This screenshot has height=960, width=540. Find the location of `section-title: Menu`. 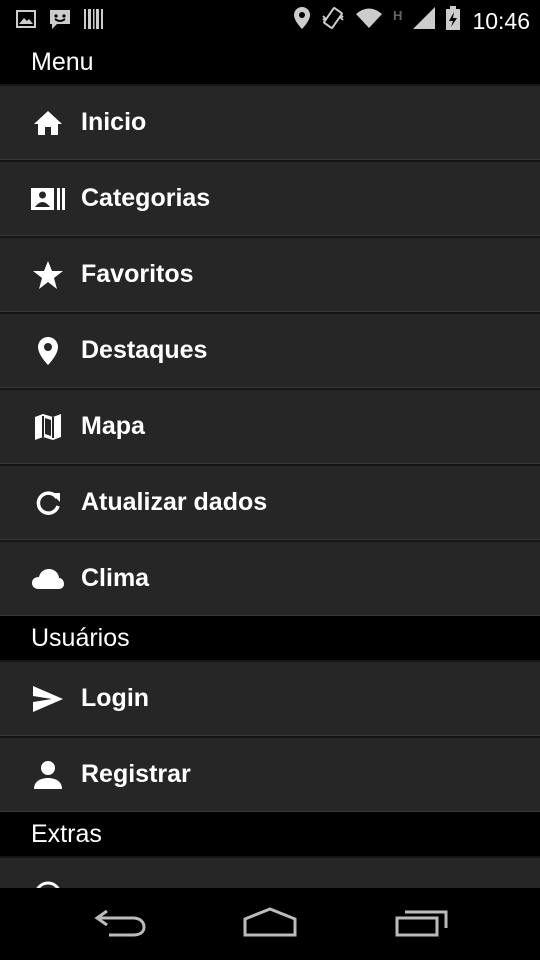

section-title: Menu is located at coordinates (62, 61).